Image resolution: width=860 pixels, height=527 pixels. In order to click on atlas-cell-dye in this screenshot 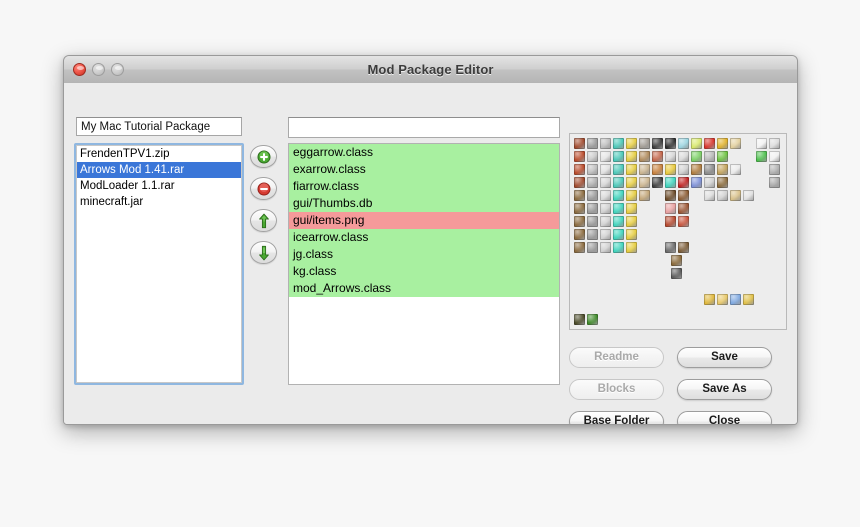, I will do `click(761, 156)`.